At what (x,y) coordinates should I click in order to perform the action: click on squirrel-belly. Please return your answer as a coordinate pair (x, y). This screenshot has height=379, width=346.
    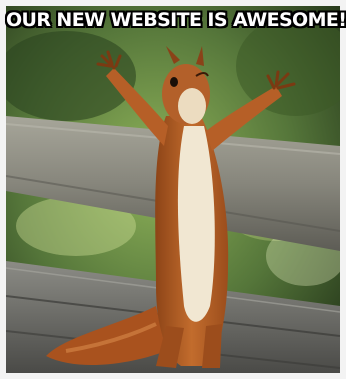
    Looking at the image, I should click on (196, 224).